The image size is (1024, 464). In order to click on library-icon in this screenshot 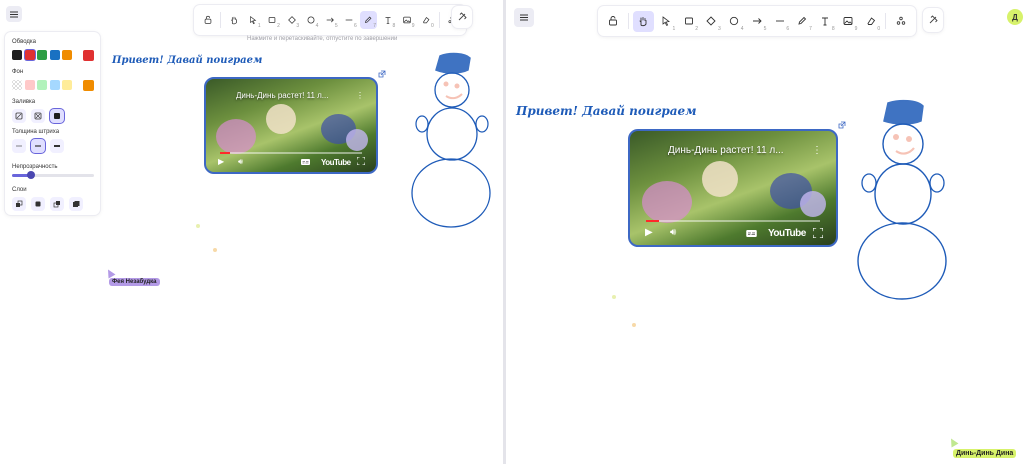, I will do `click(933, 19)`.